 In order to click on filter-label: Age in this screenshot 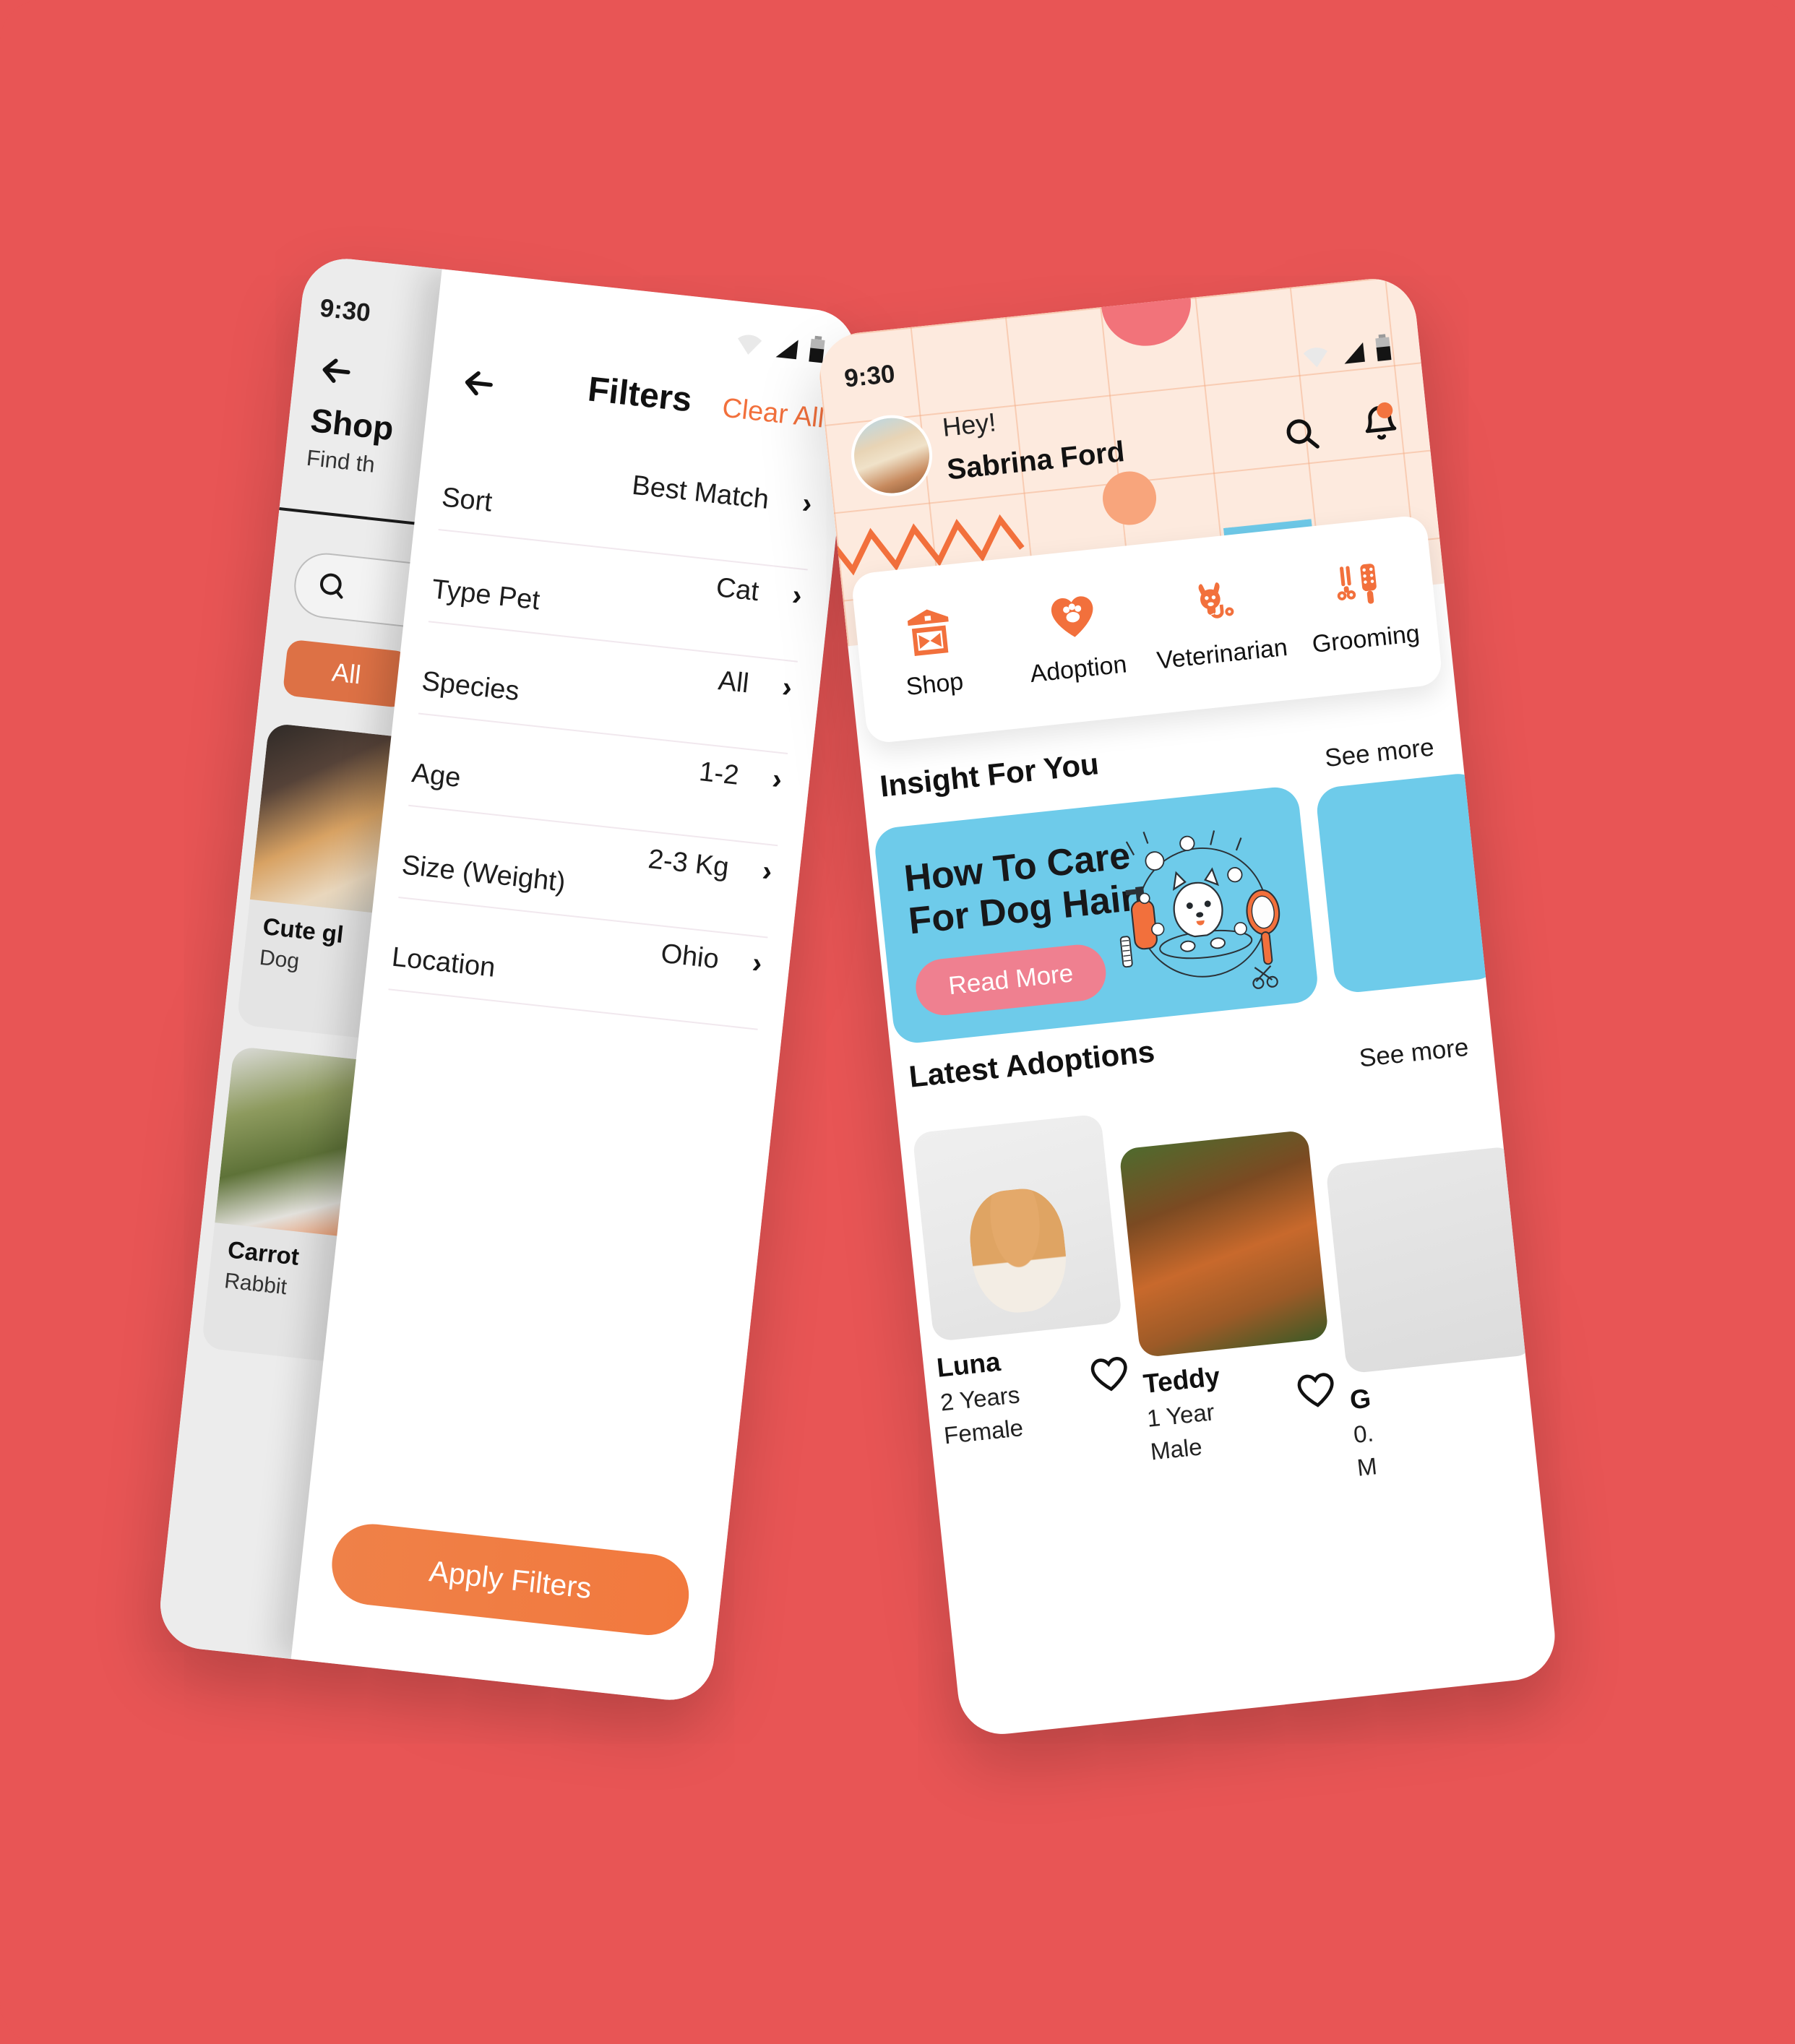, I will do `click(436, 776)`.